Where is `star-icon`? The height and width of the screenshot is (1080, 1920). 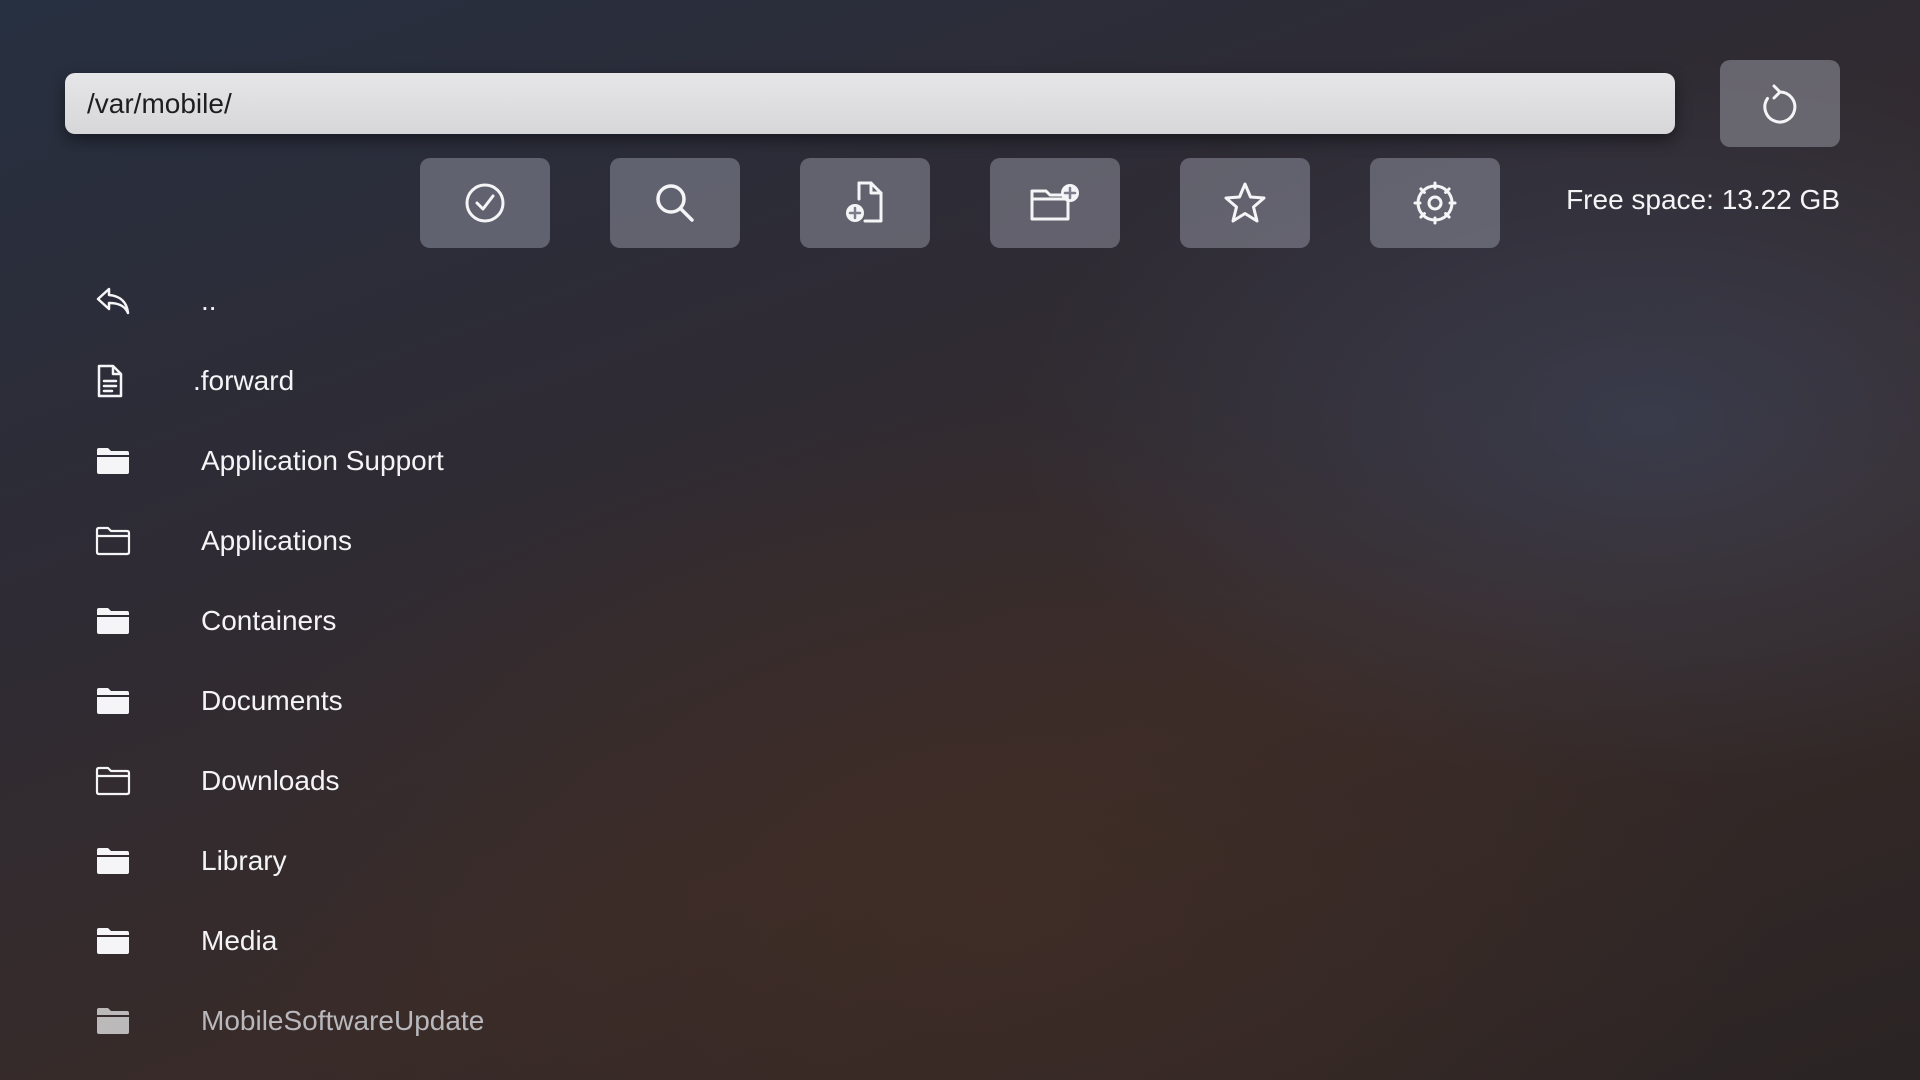
star-icon is located at coordinates (1245, 202).